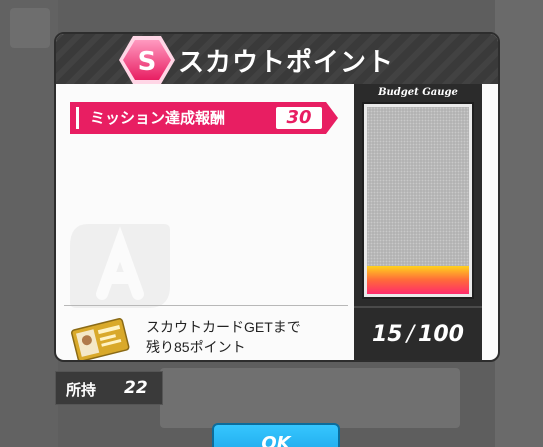 This screenshot has height=447, width=543. I want to click on ok-button: OK, so click(276, 435).